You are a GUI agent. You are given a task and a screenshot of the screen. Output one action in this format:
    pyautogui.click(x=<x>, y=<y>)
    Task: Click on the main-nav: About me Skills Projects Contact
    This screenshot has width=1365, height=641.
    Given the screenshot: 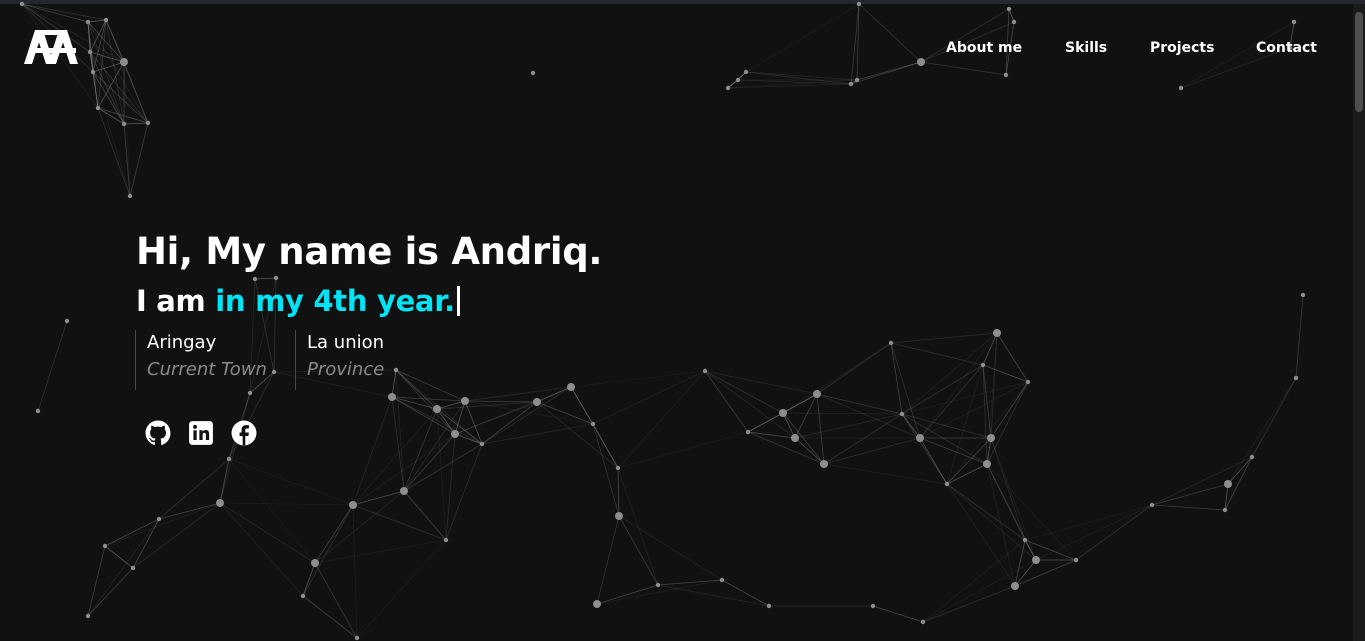 What is the action you would take?
    pyautogui.click(x=682, y=50)
    